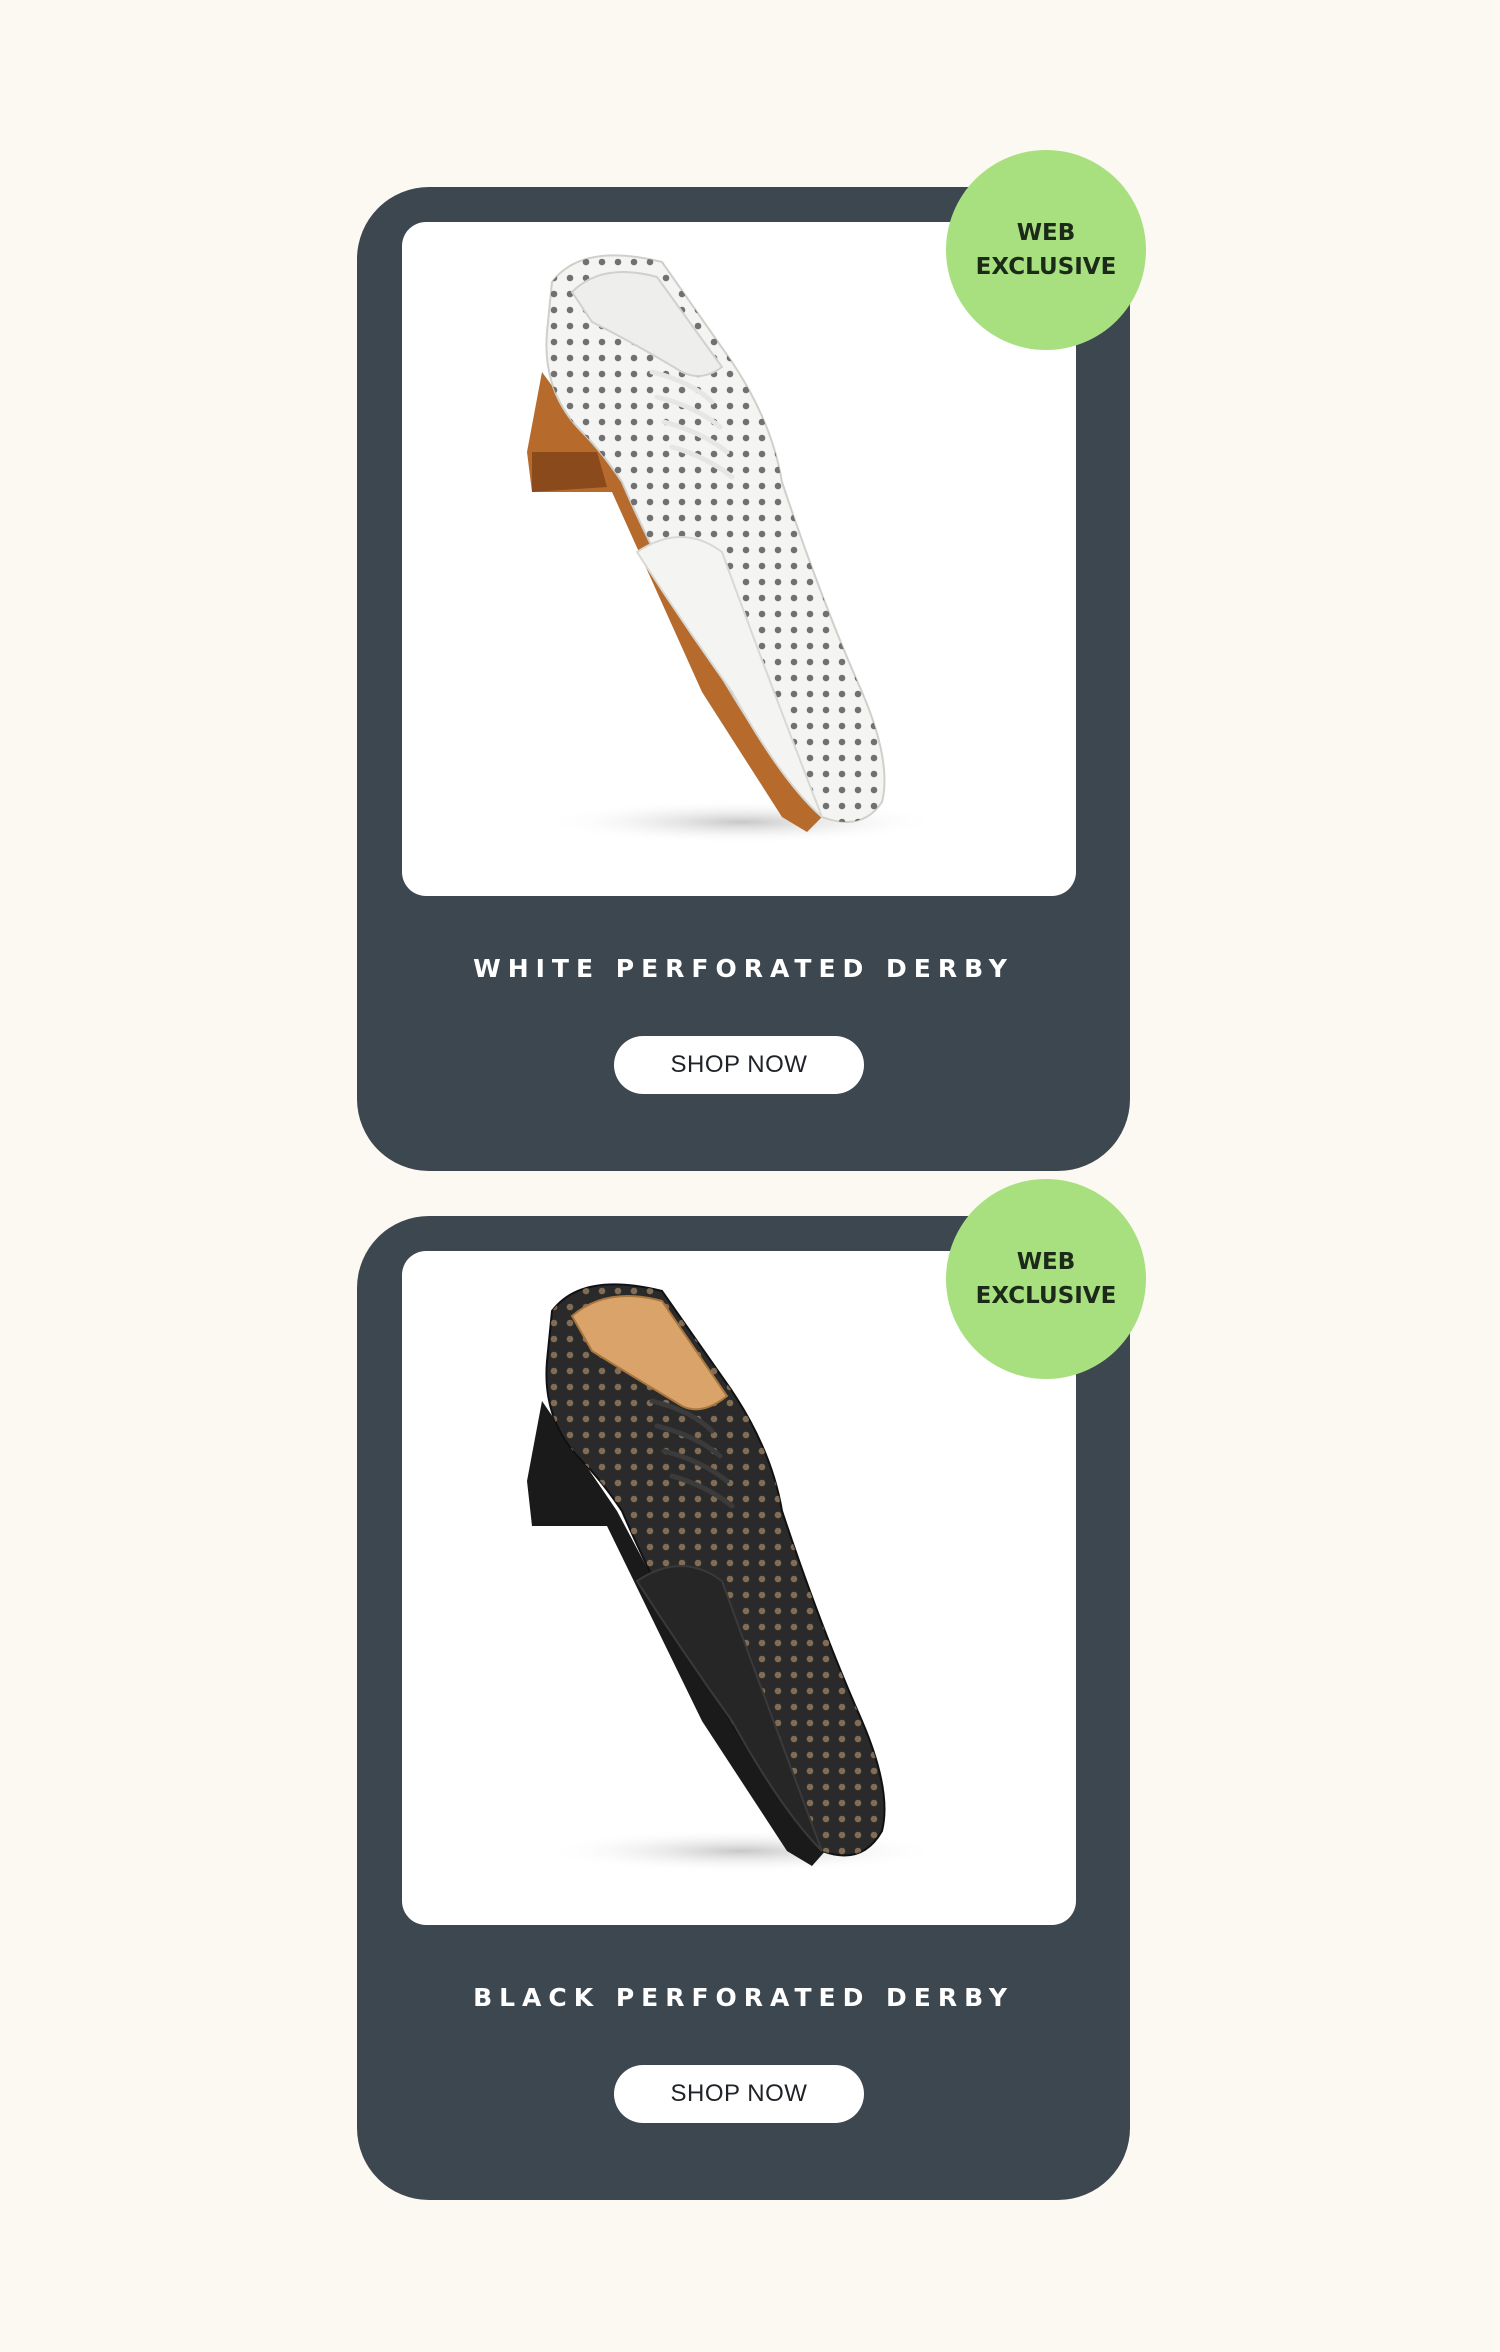 Image resolution: width=1500 pixels, height=2352 pixels. I want to click on product-image-white-derby, so click(739, 559).